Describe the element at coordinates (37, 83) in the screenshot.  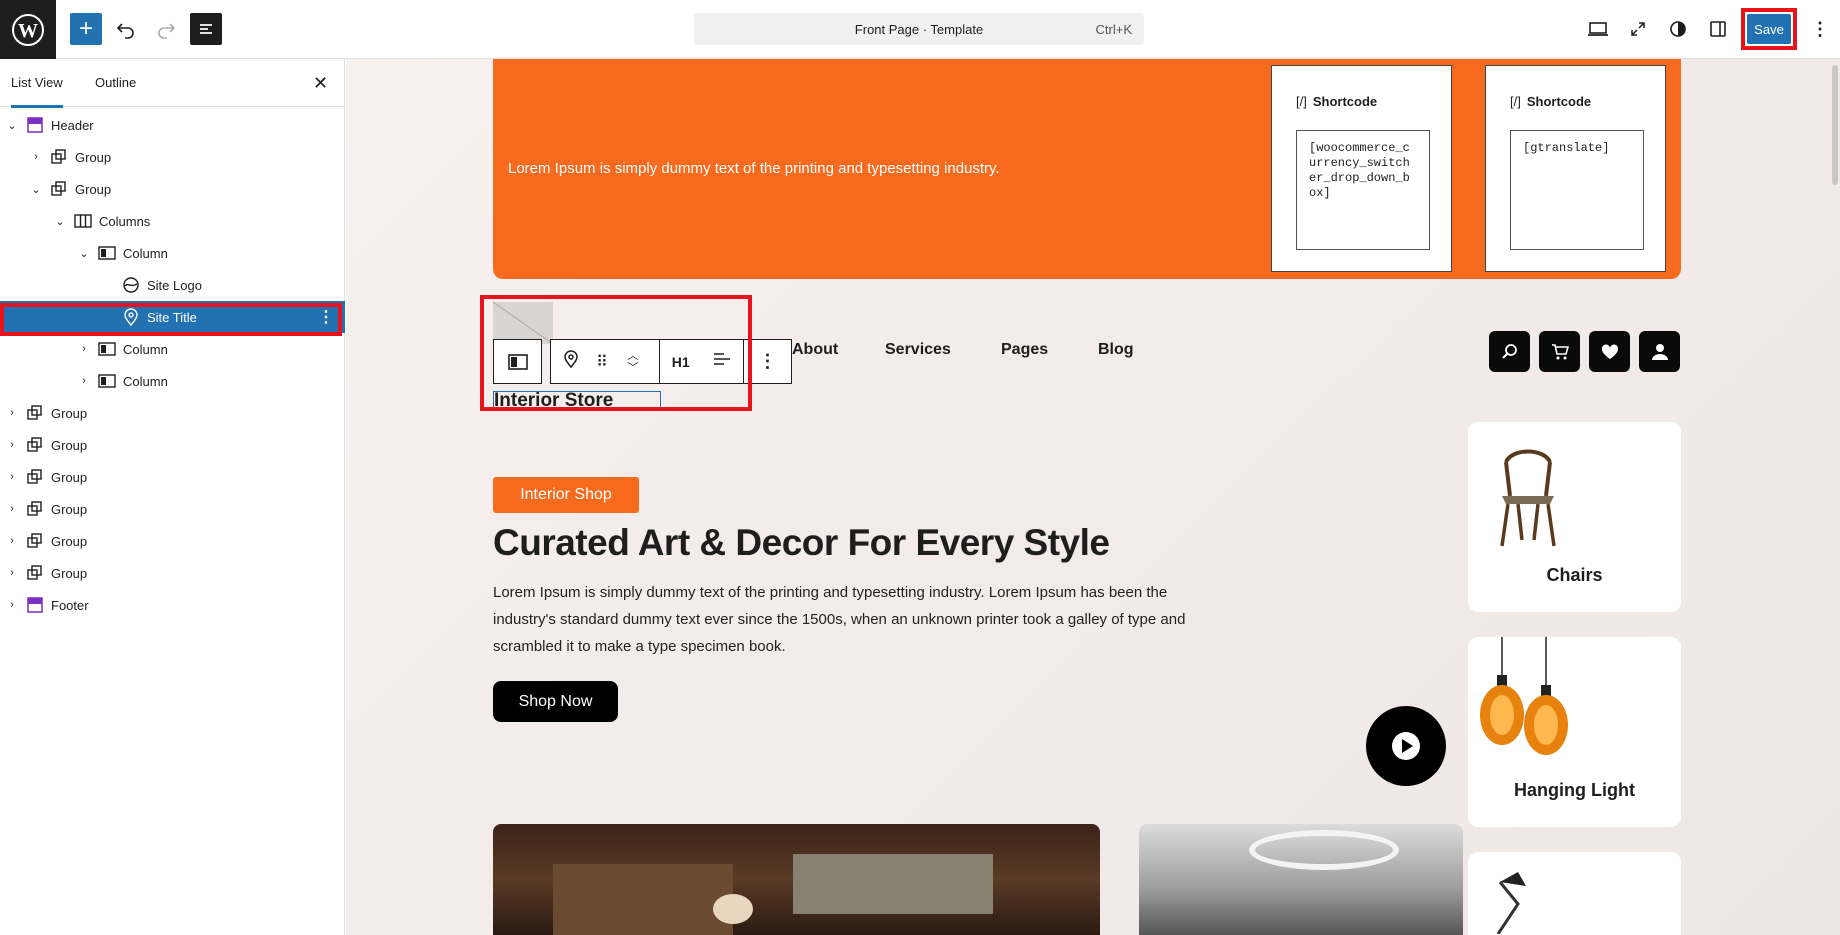
I see `tab-list-view: List View` at that location.